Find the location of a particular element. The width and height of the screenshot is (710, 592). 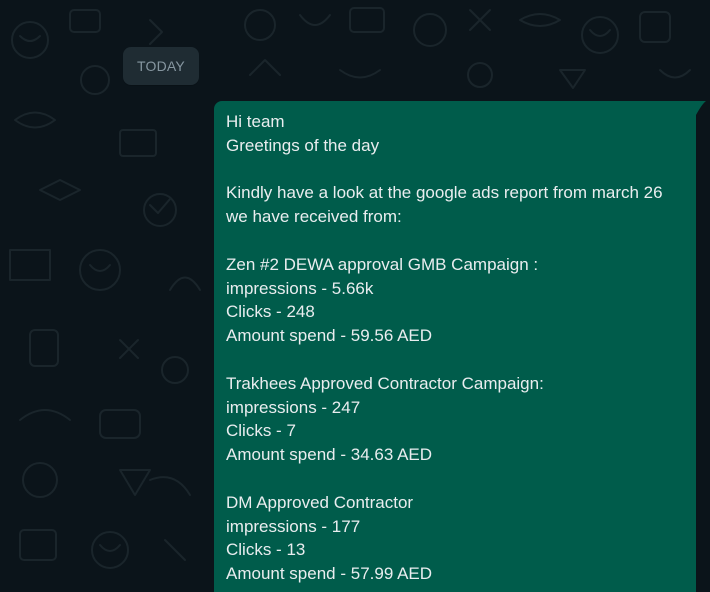

message-line: Clicks - 7 is located at coordinates (261, 431).